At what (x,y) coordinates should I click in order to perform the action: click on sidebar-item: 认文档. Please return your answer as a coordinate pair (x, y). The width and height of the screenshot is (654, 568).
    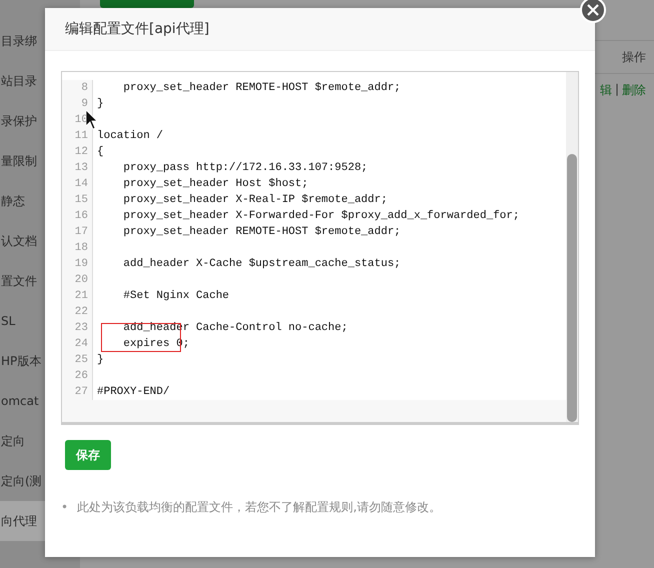
    Looking at the image, I should click on (22, 241).